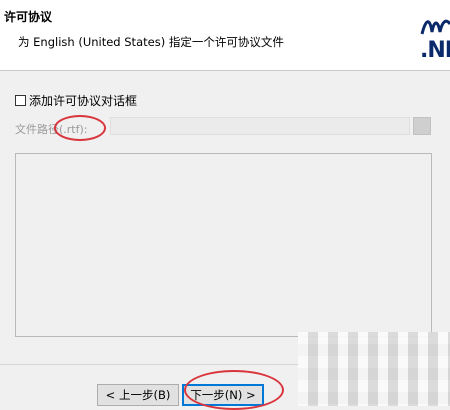 This screenshot has width=450, height=410. What do you see at coordinates (83, 100) in the screenshot?
I see `checkbox-label: 添加许可协议对话框` at bounding box center [83, 100].